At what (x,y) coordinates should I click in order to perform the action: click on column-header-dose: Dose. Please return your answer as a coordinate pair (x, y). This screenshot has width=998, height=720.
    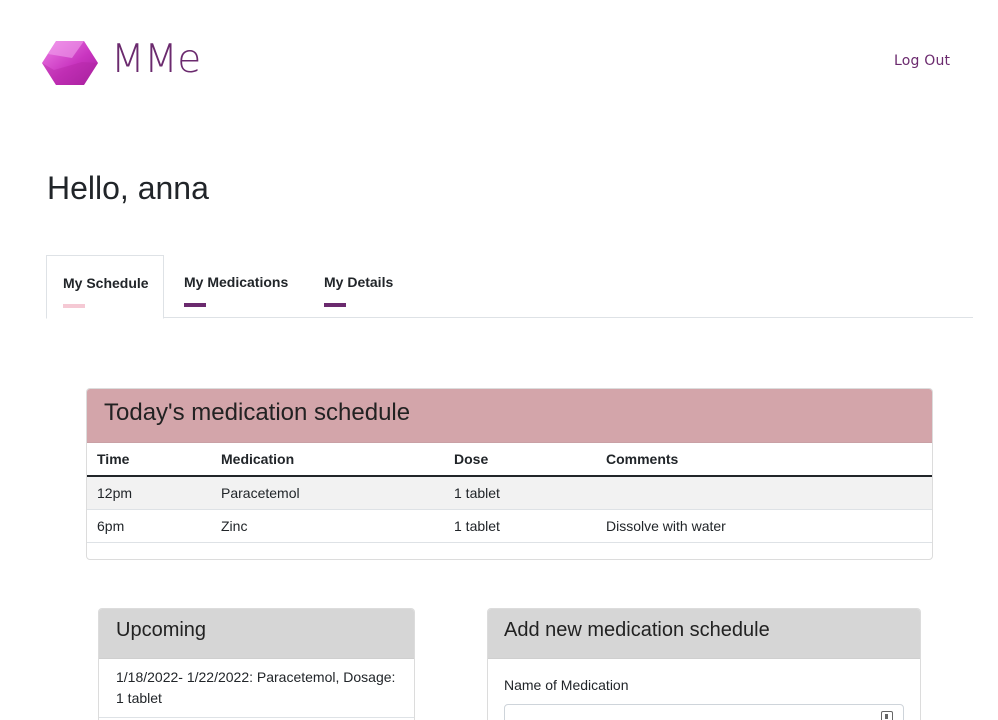
    Looking at the image, I should click on (530, 460).